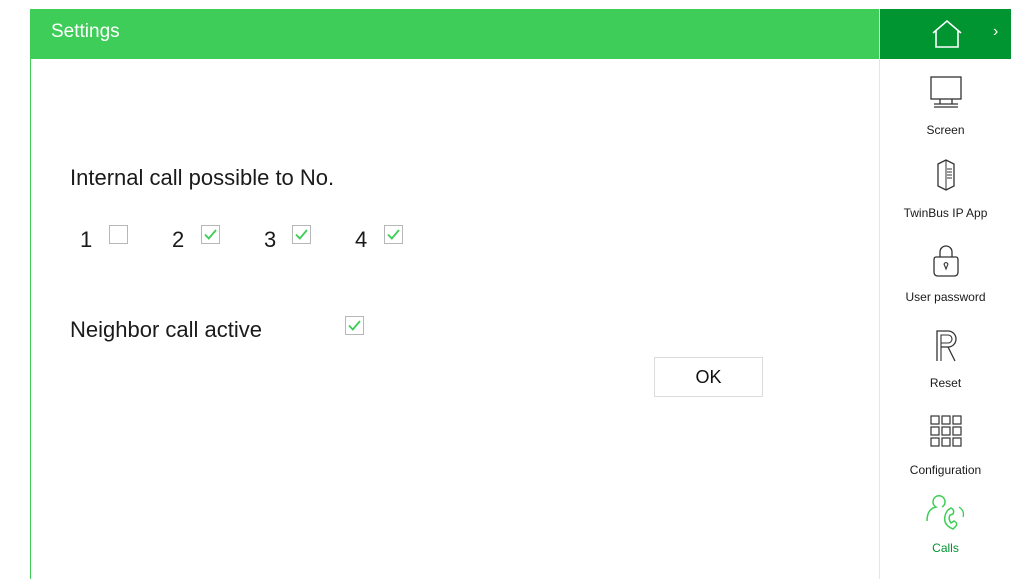 The image size is (1024, 579). I want to click on sidebar-item-label: Calls, so click(945, 548).